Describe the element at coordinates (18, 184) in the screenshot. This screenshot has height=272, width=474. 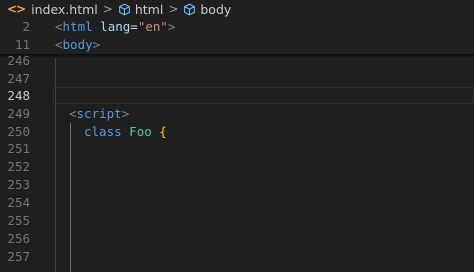
I see `line-number: 253` at that location.